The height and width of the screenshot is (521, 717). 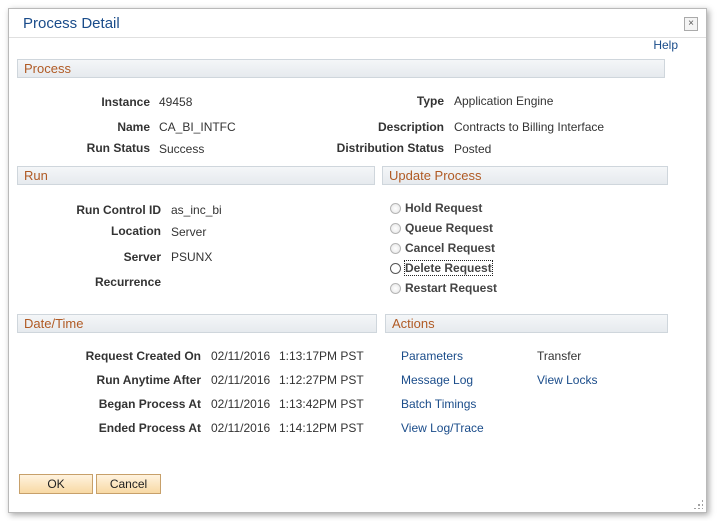 What do you see at coordinates (410, 127) in the screenshot?
I see `description-label: Description` at bounding box center [410, 127].